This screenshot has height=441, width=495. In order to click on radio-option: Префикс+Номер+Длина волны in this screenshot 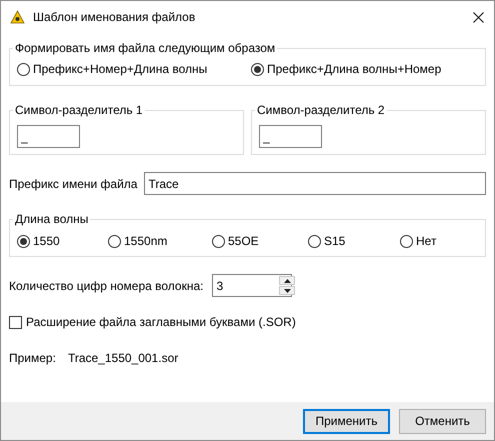, I will do `click(134, 69)`.